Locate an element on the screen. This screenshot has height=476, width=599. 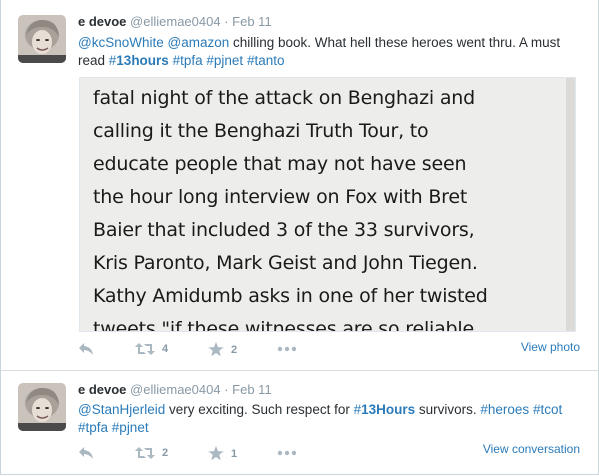
favorite-button: 1 is located at coordinates (222, 453).